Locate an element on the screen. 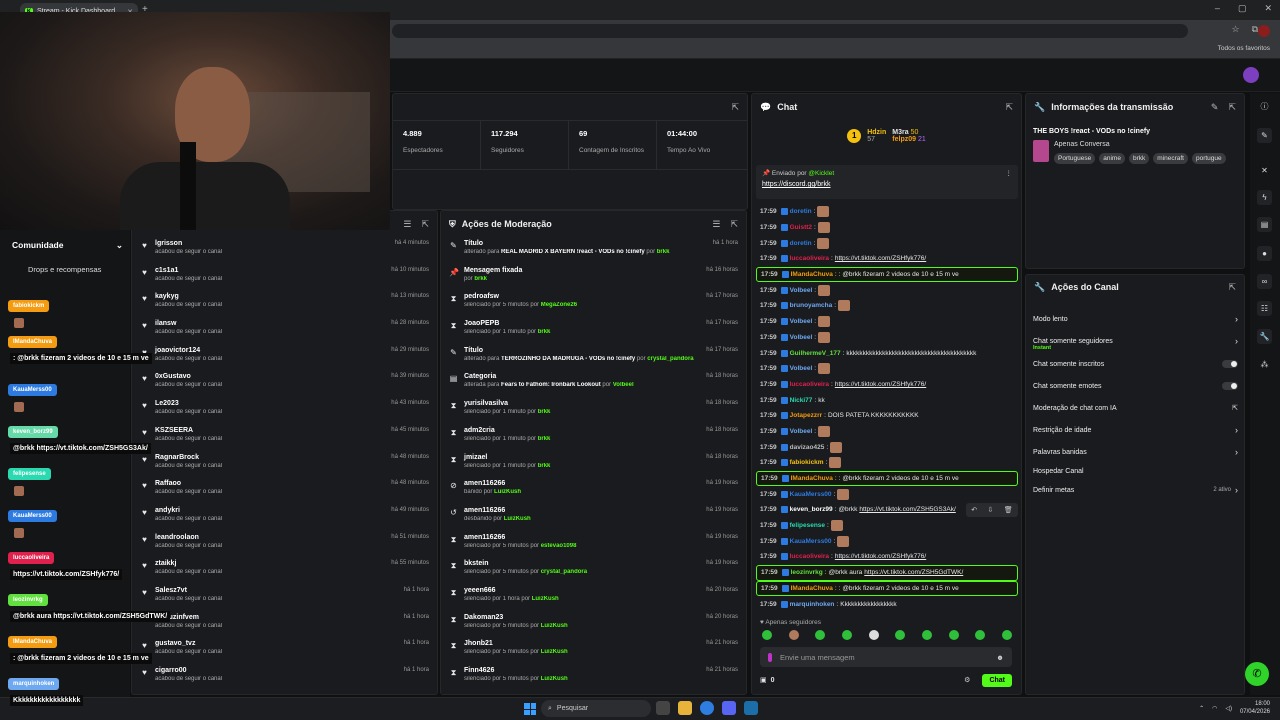 This screenshot has width=1280, height=720. feed-username: gustavo_tvz is located at coordinates (276, 643).